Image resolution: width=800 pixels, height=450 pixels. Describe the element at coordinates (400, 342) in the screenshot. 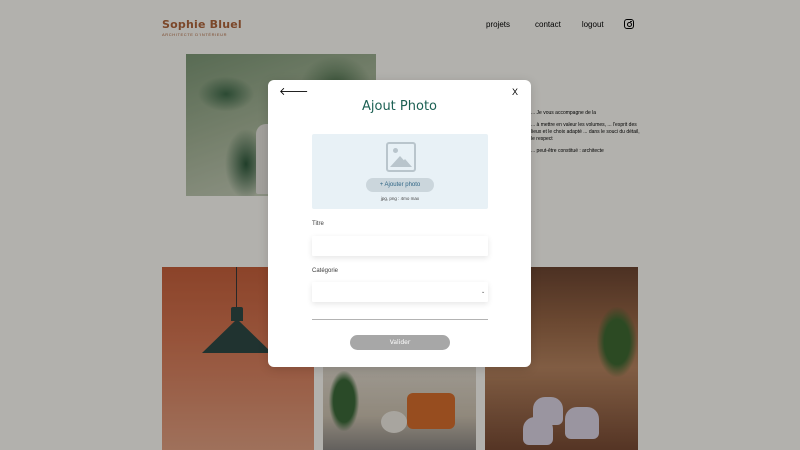

I see `submit-button: Valider` at that location.